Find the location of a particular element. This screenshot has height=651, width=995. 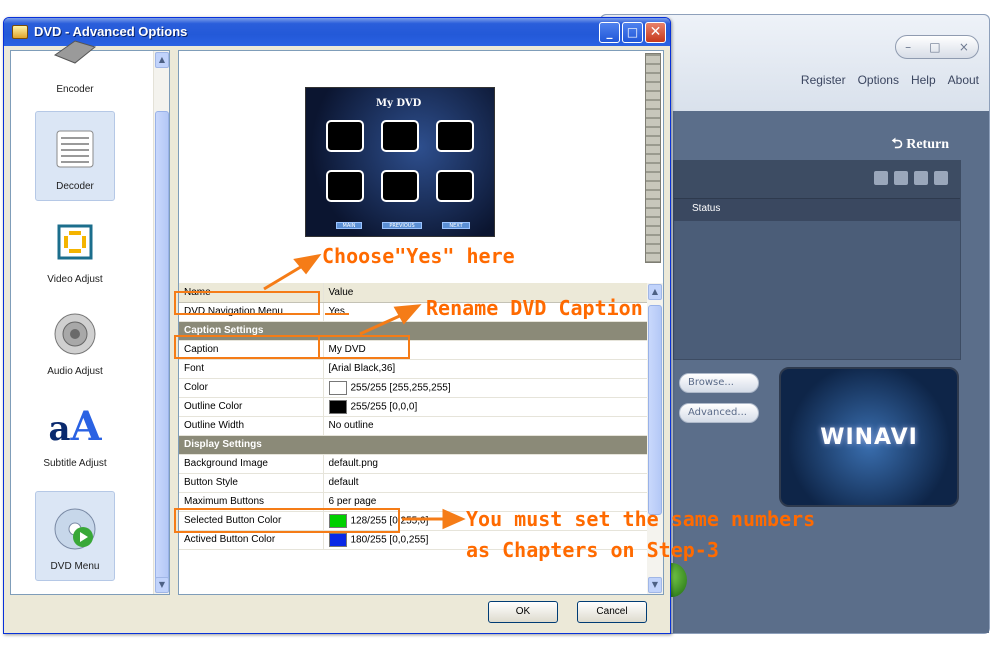

sidebar-item-label: DVD Menu is located at coordinates (75, 566).